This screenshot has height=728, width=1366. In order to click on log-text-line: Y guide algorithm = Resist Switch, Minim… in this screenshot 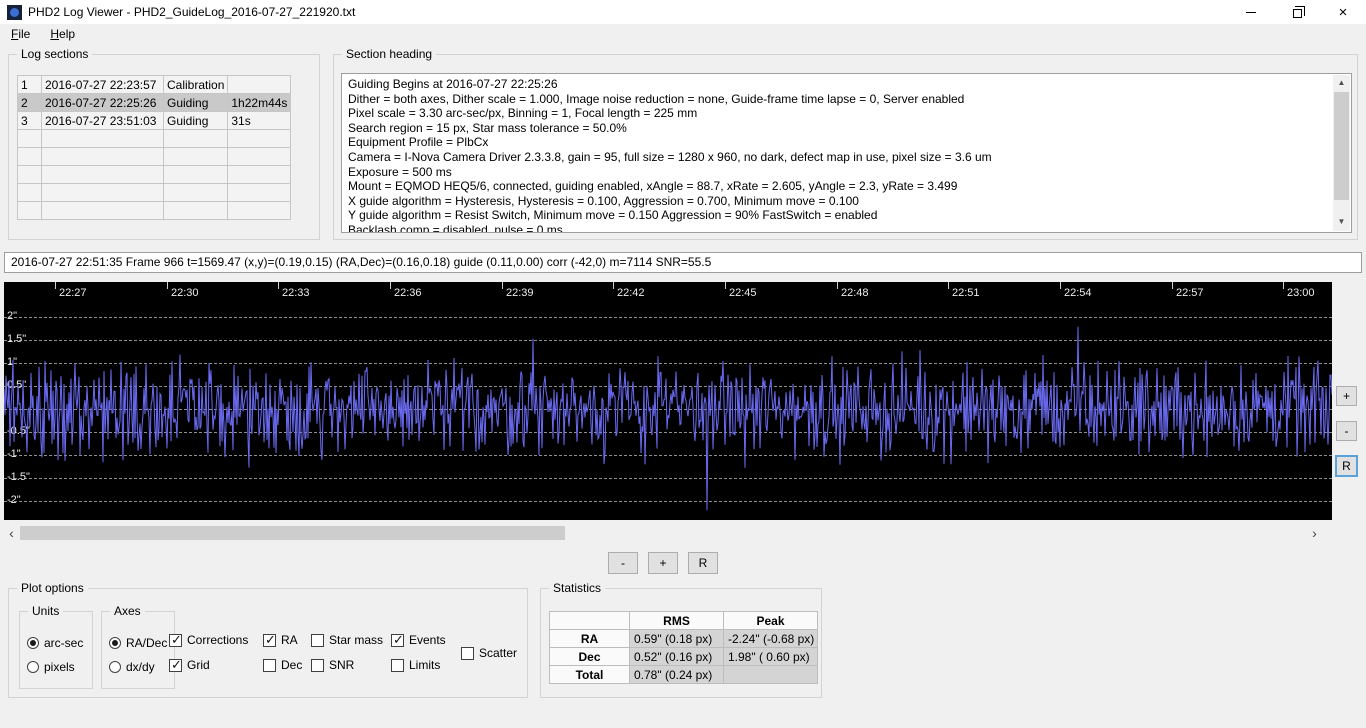, I will do `click(613, 215)`.